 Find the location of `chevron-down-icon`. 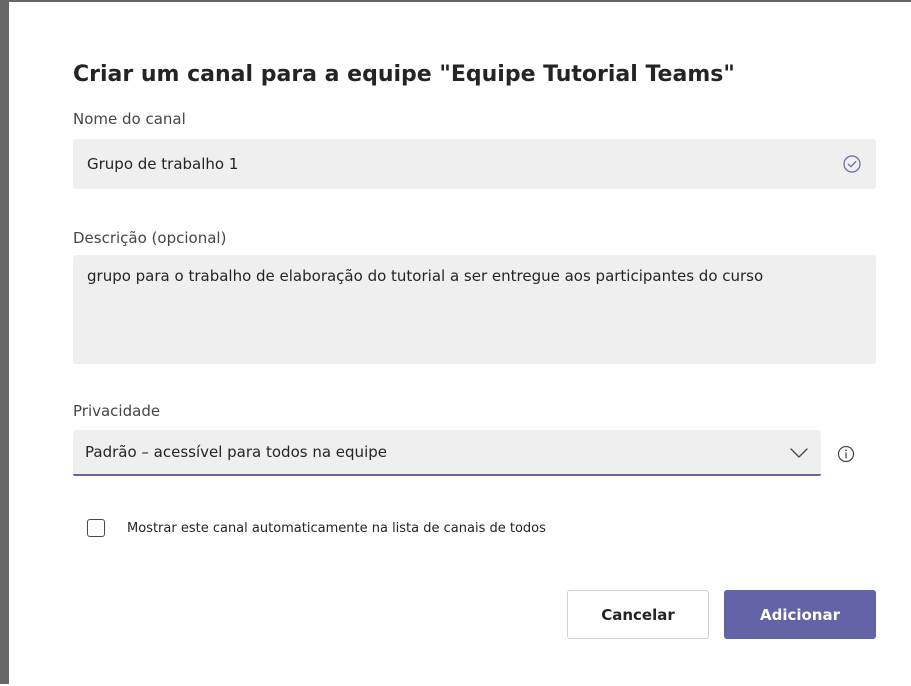

chevron-down-icon is located at coordinates (799, 453).